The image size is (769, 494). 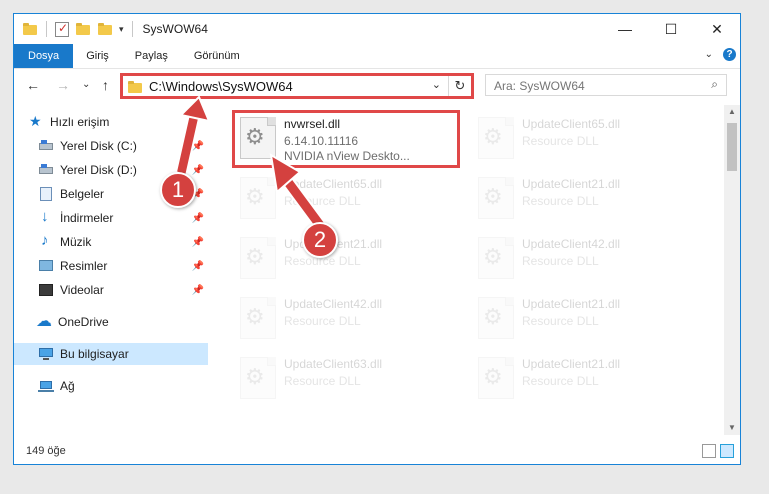 I want to click on file-item: UpdateClient63.dll Resource DLL, so click(x=349, y=381).